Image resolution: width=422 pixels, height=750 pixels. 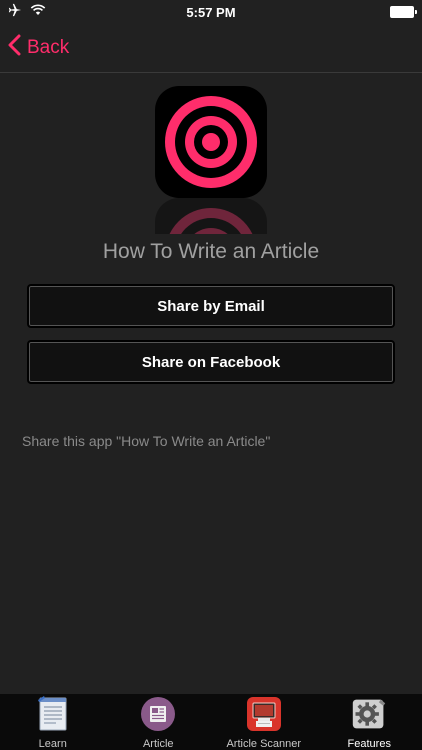 What do you see at coordinates (403, 12) in the screenshot?
I see `battery-icon` at bounding box center [403, 12].